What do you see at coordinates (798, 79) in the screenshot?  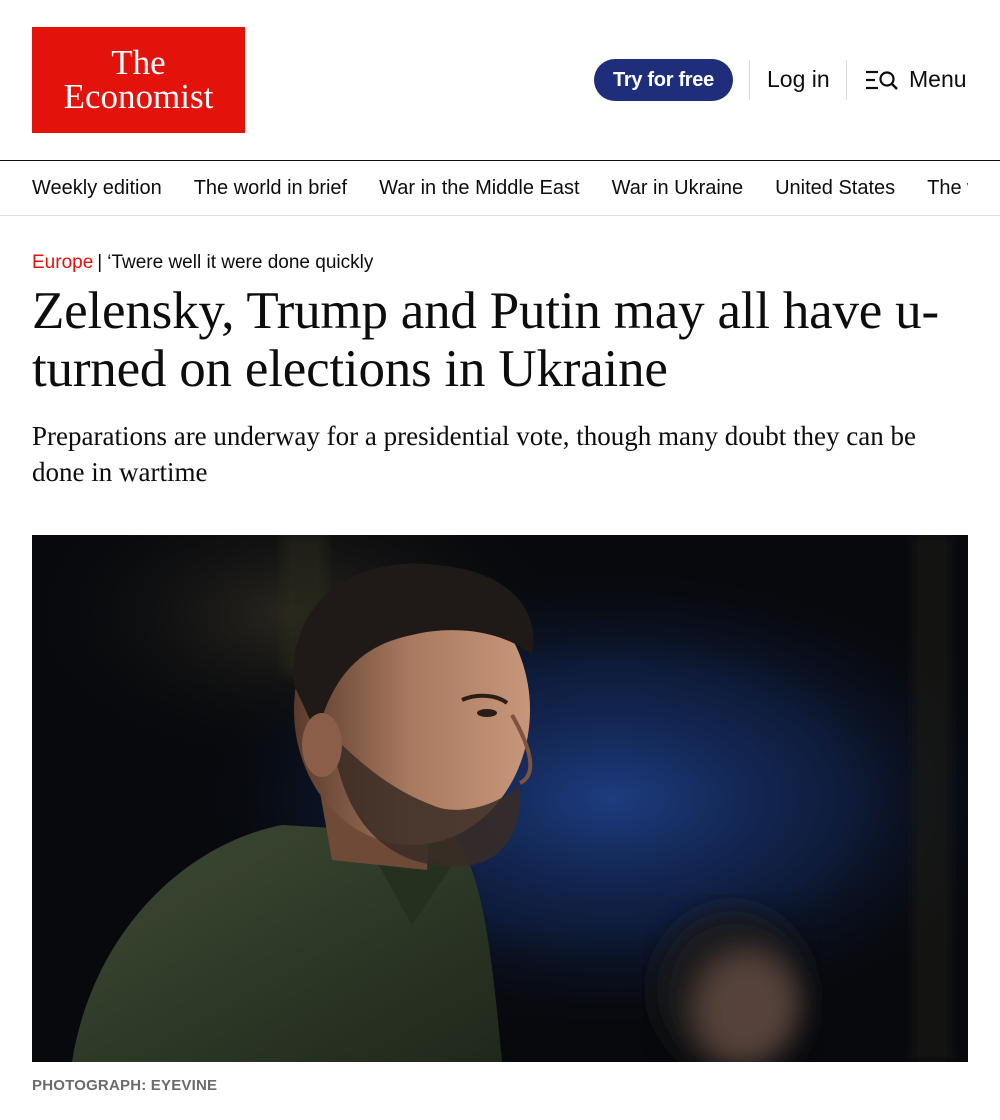 I see `log-in-link: Log in` at bounding box center [798, 79].